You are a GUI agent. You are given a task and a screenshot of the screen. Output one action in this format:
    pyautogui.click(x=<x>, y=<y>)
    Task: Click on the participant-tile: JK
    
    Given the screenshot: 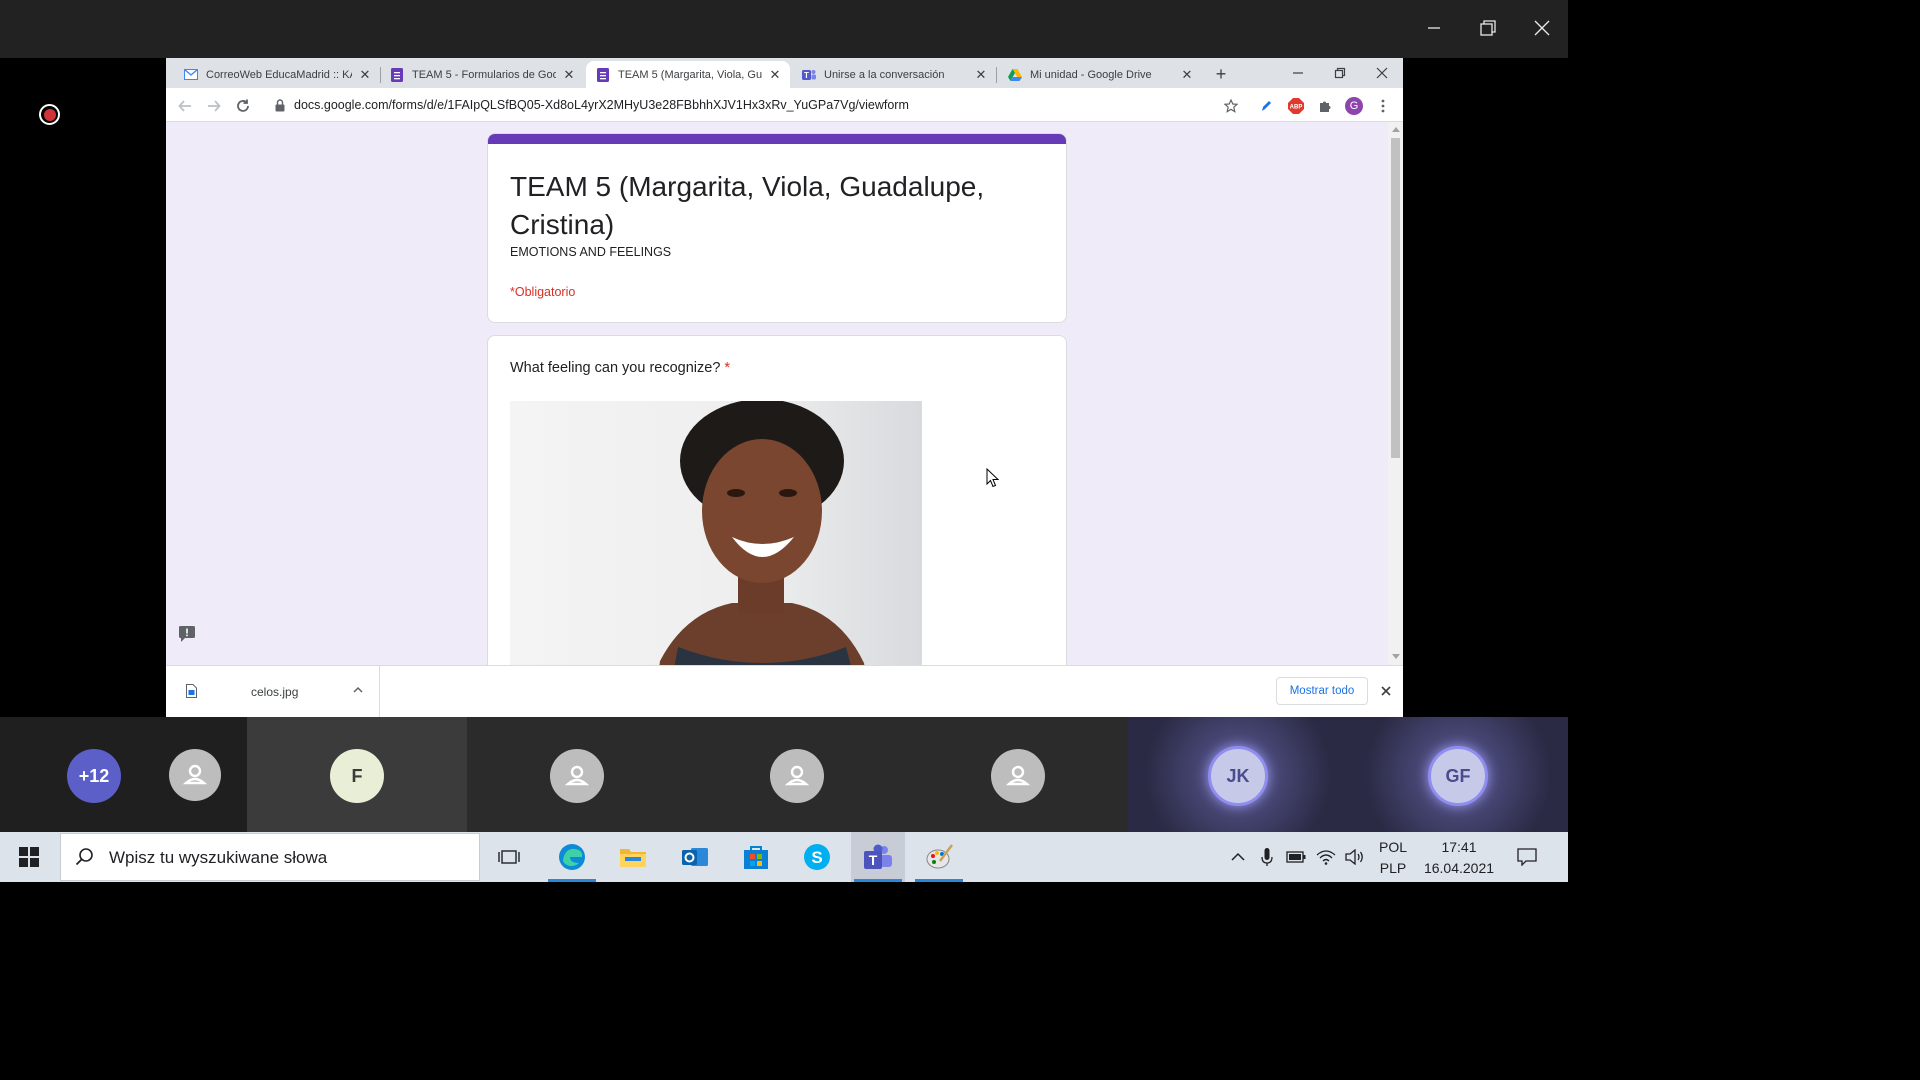 What is the action you would take?
    pyautogui.click(x=1238, y=774)
    